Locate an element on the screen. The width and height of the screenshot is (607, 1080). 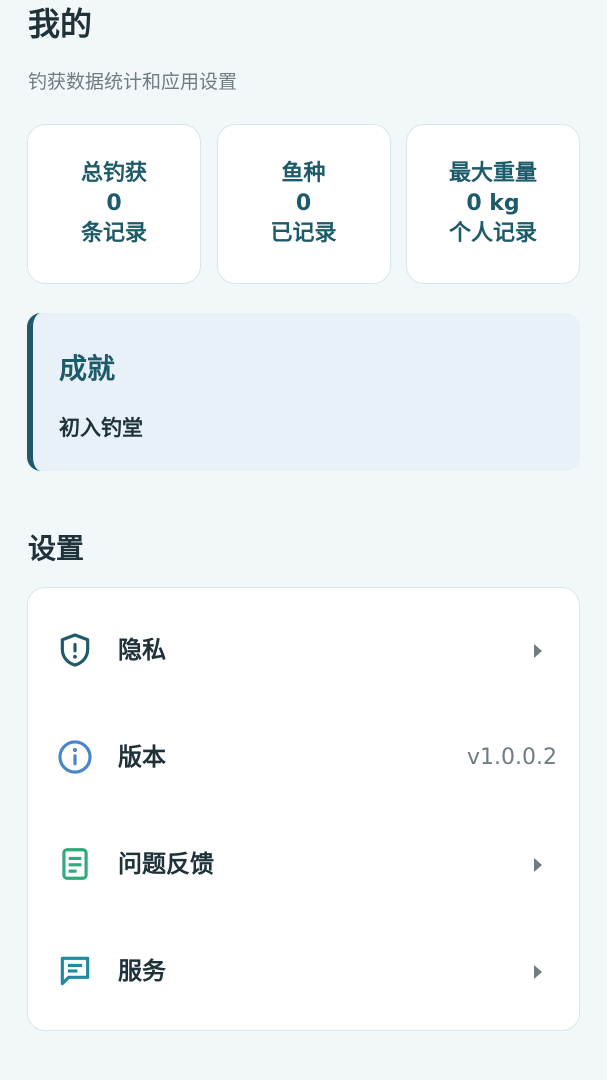
settings-section-title: 设置 is located at coordinates (56, 548).